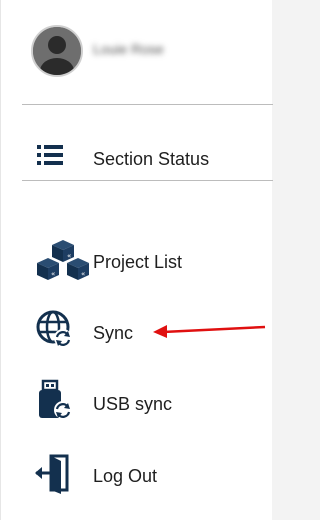 The image size is (320, 520). What do you see at coordinates (54, 401) in the screenshot?
I see `usb-sync-icon` at bounding box center [54, 401].